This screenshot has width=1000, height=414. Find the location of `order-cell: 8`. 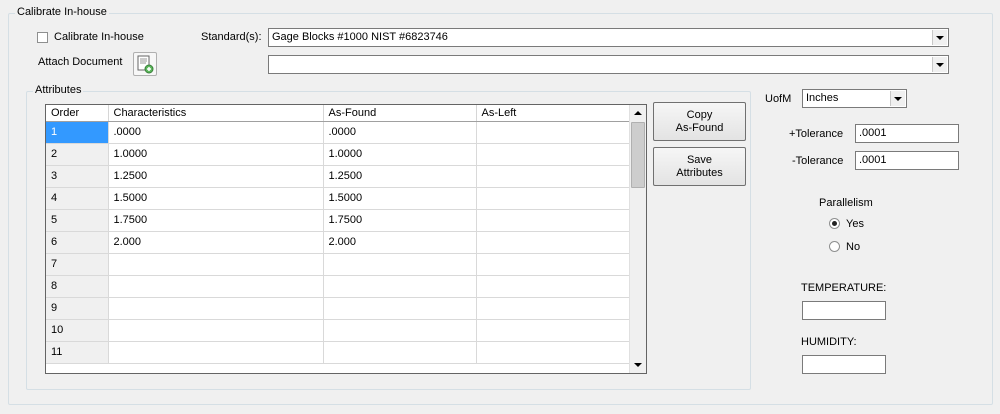

order-cell: 8 is located at coordinates (77, 286).